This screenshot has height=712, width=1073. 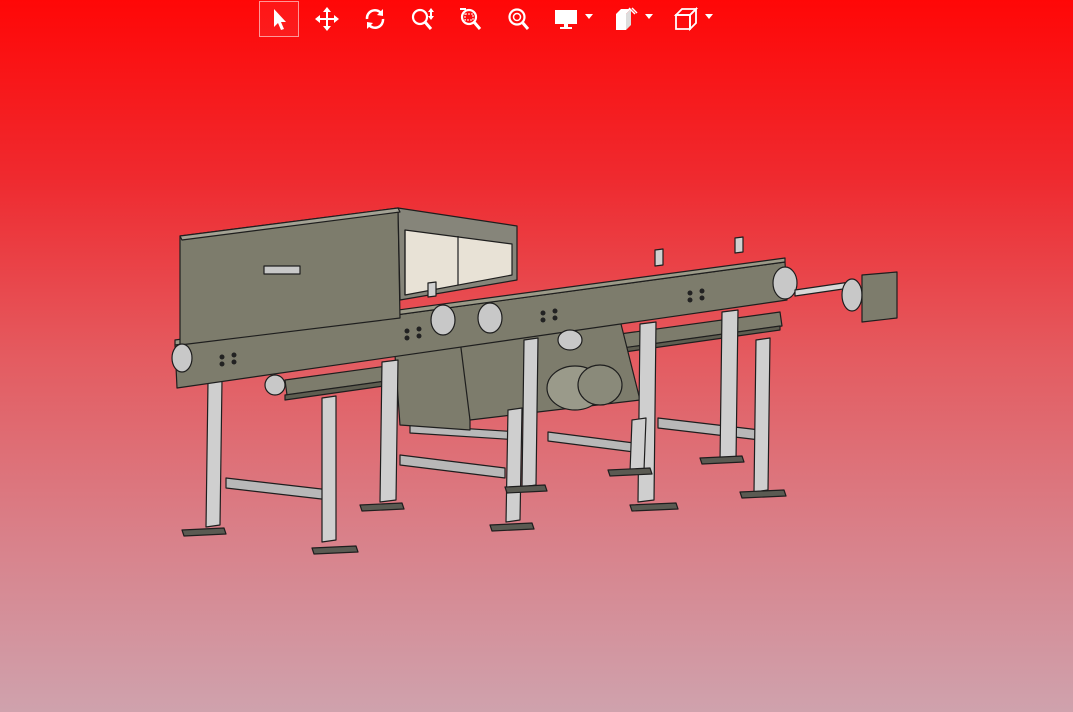 I want to click on viewer-toolbar, so click(x=493, y=19).